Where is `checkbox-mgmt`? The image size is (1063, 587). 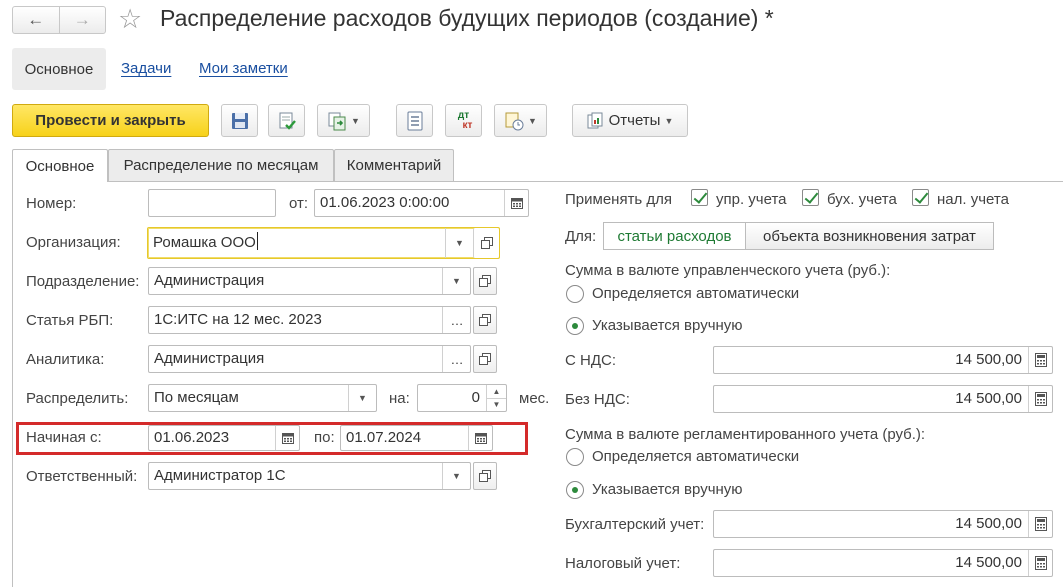
checkbox-mgmt is located at coordinates (699, 197).